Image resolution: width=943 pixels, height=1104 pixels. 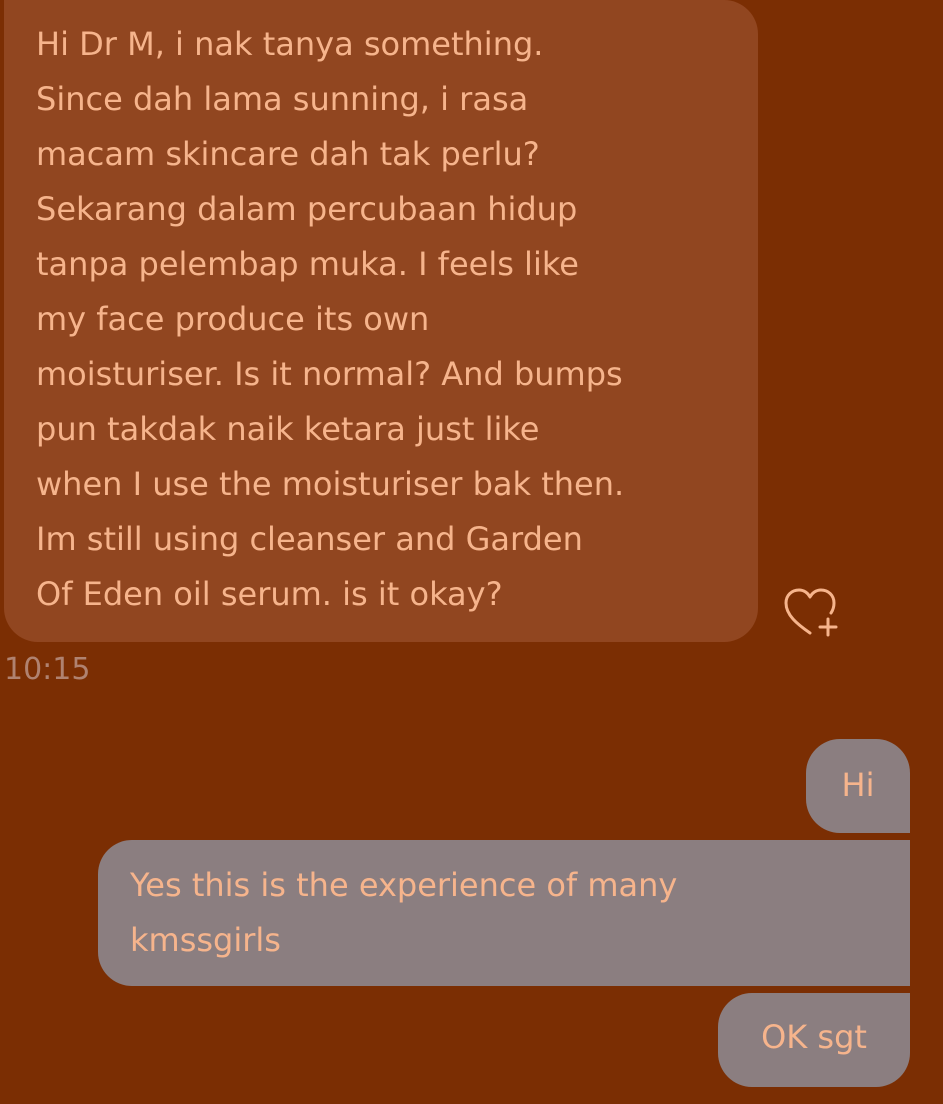 What do you see at coordinates (47, 669) in the screenshot?
I see `message-timestamp: 10:15` at bounding box center [47, 669].